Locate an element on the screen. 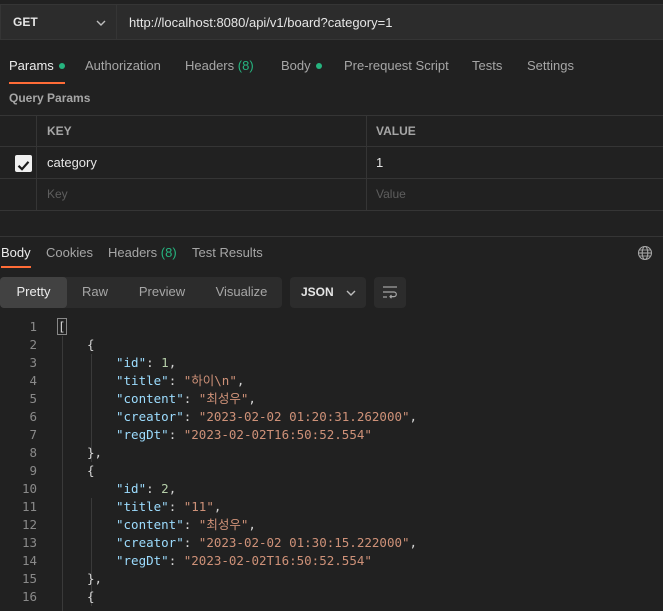 The image size is (663, 611). tab-settings-label: Settings is located at coordinates (550, 65).